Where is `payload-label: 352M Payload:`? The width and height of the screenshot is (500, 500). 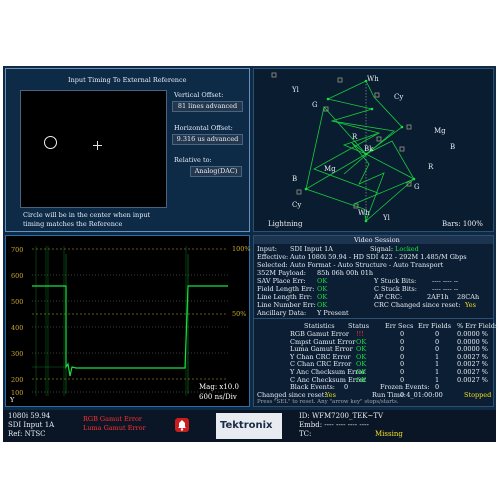 payload-label: 352M Payload: is located at coordinates (281, 273).